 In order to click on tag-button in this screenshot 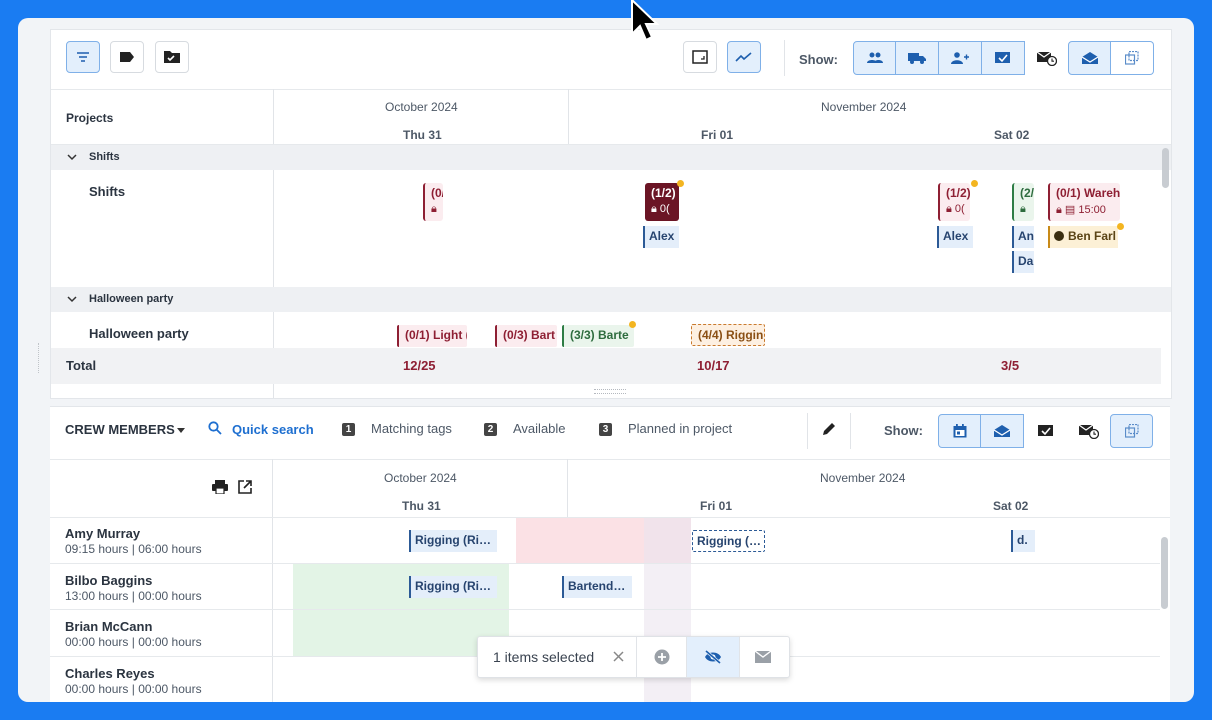, I will do `click(127, 57)`.